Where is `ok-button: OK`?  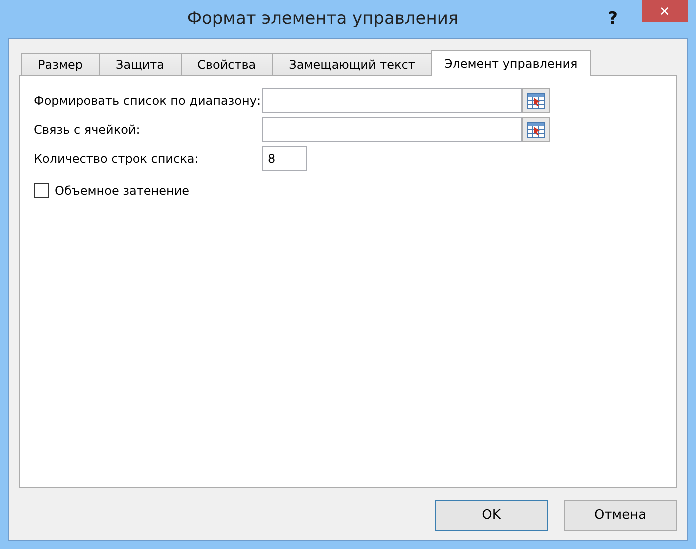
ok-button: OK is located at coordinates (491, 515).